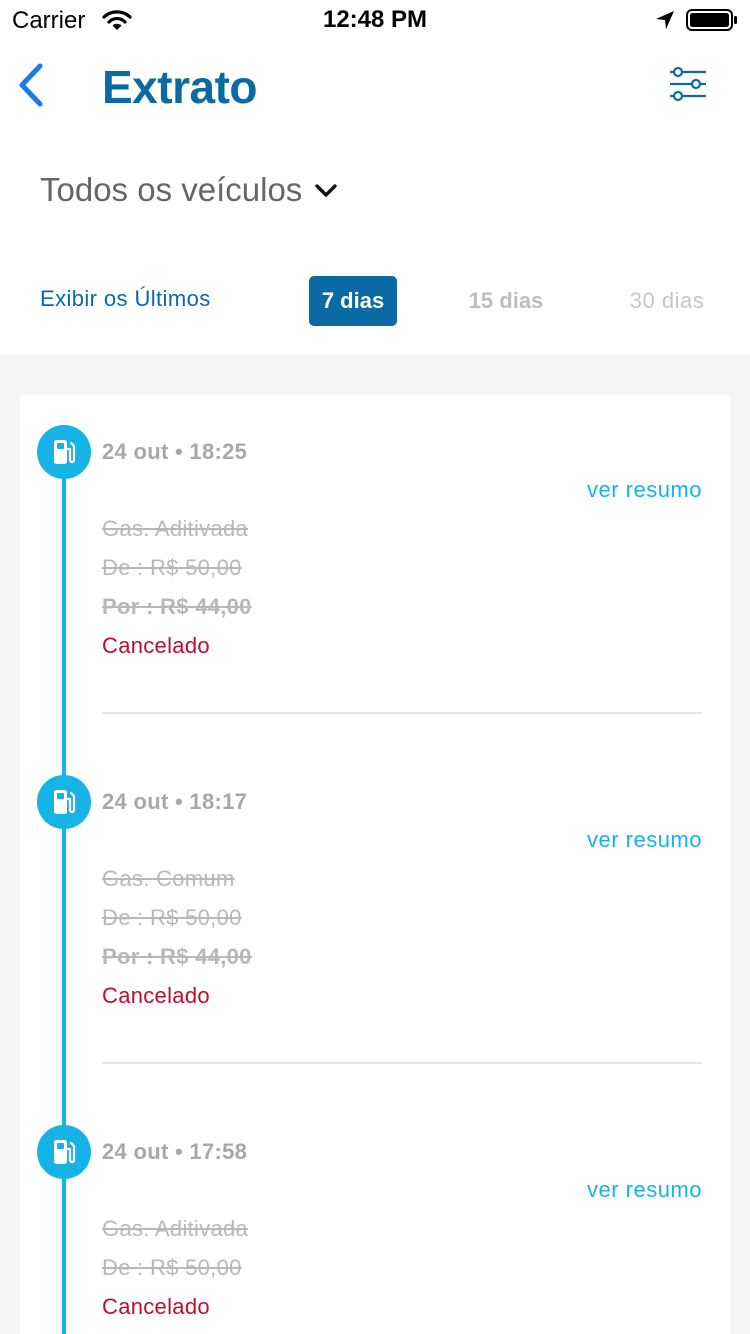 Image resolution: width=750 pixels, height=1334 pixels. I want to click on nav-bar: Extrato, so click(375, 85).